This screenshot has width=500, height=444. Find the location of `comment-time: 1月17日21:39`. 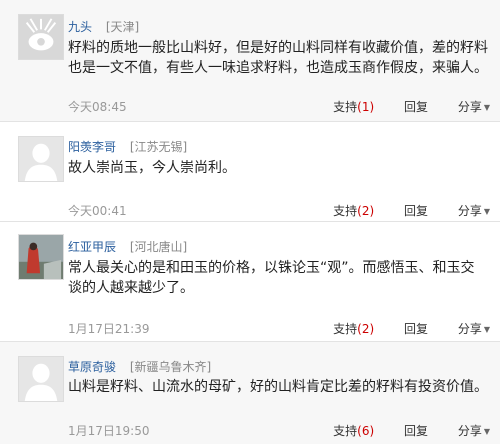

comment-time: 1月17日21:39 is located at coordinates (109, 329).